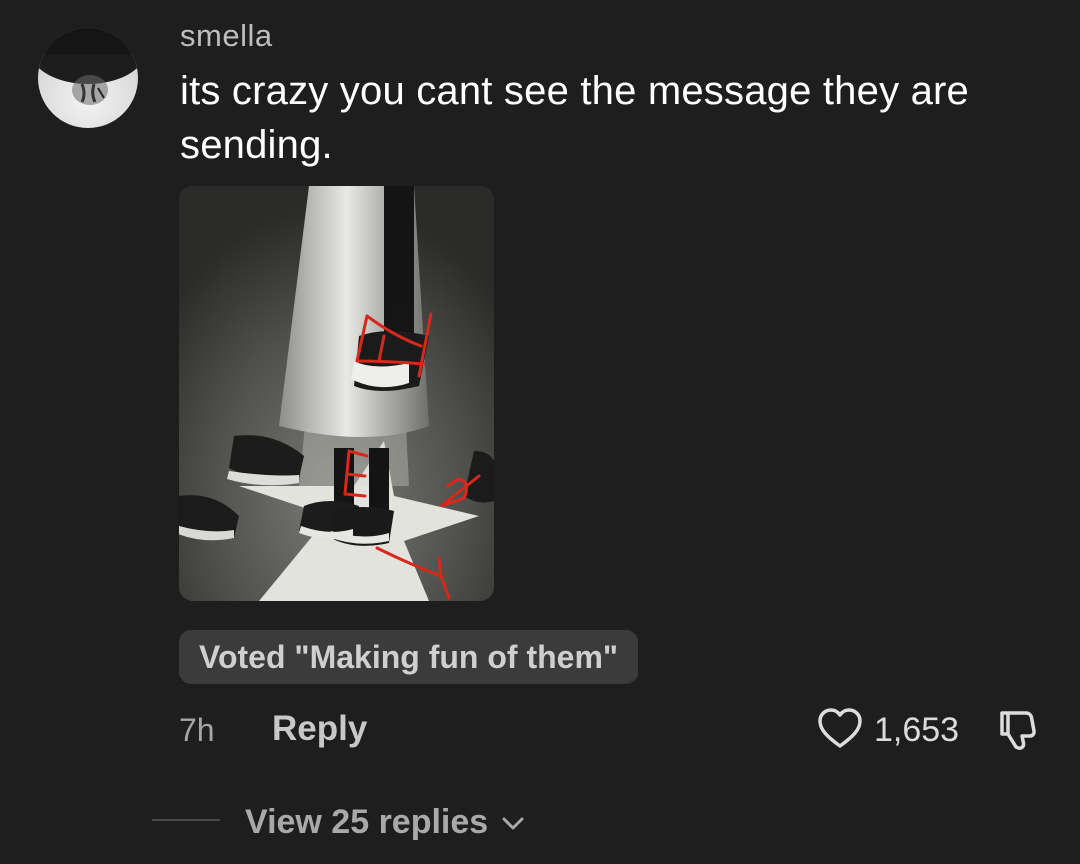  What do you see at coordinates (226, 34) in the screenshot?
I see `comment-username: smella` at bounding box center [226, 34].